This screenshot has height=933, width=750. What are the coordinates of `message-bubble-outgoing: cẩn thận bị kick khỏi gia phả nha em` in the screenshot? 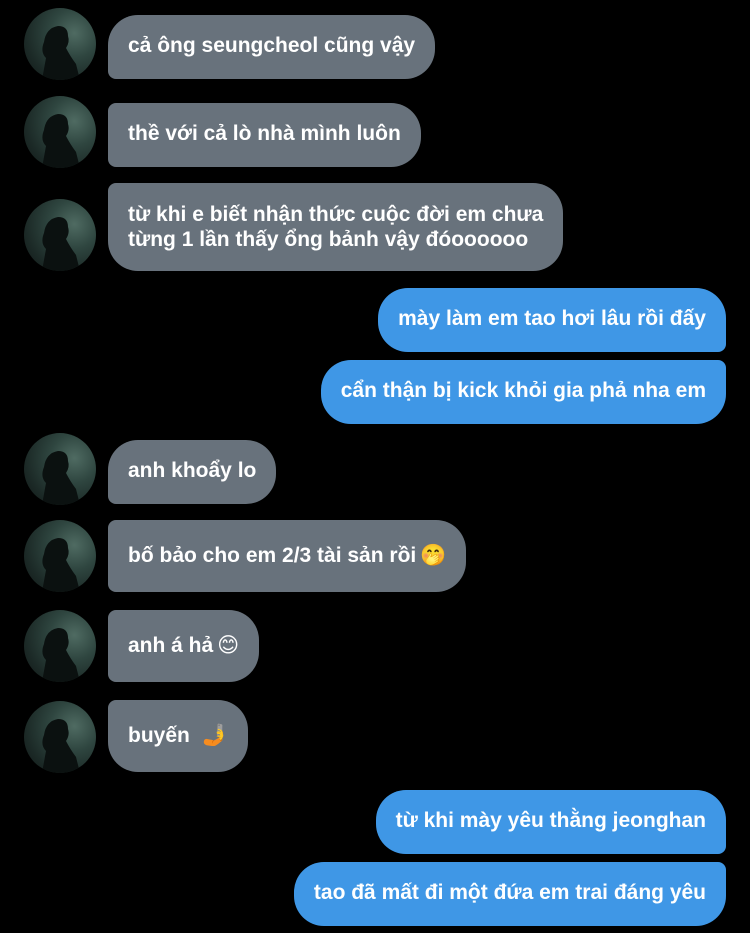 It's located at (523, 392).